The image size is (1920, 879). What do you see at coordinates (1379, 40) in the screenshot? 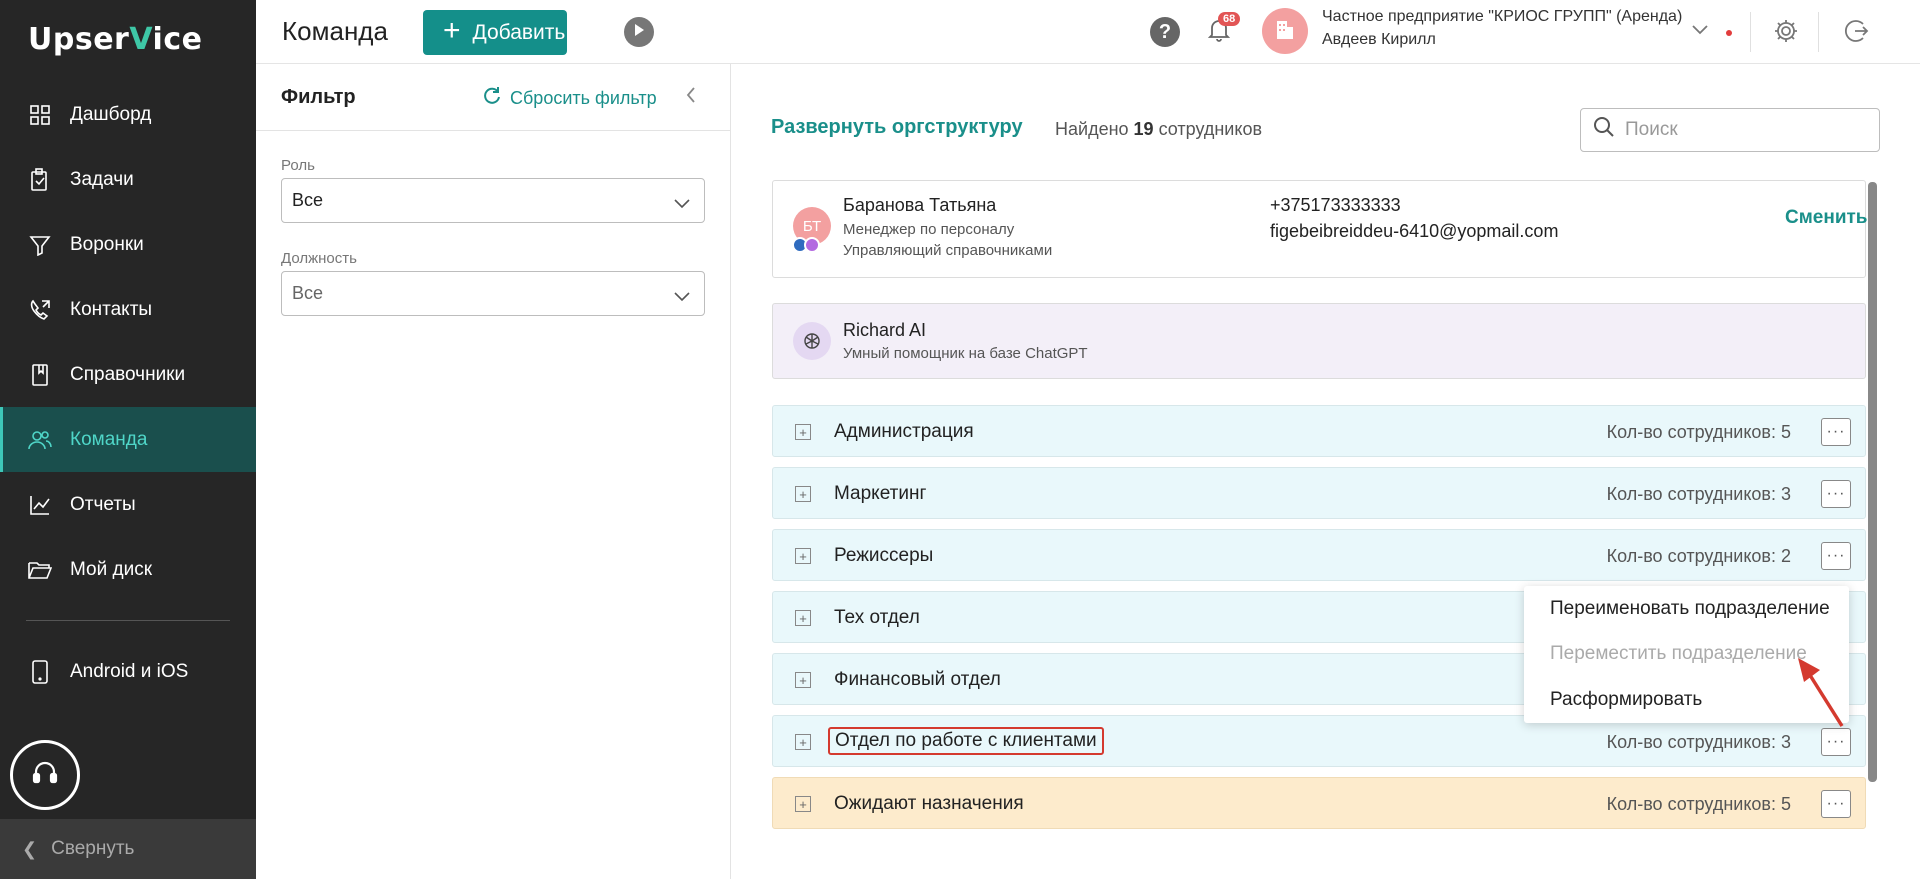
I see `user-name: Авдеев Кирилл` at bounding box center [1379, 40].